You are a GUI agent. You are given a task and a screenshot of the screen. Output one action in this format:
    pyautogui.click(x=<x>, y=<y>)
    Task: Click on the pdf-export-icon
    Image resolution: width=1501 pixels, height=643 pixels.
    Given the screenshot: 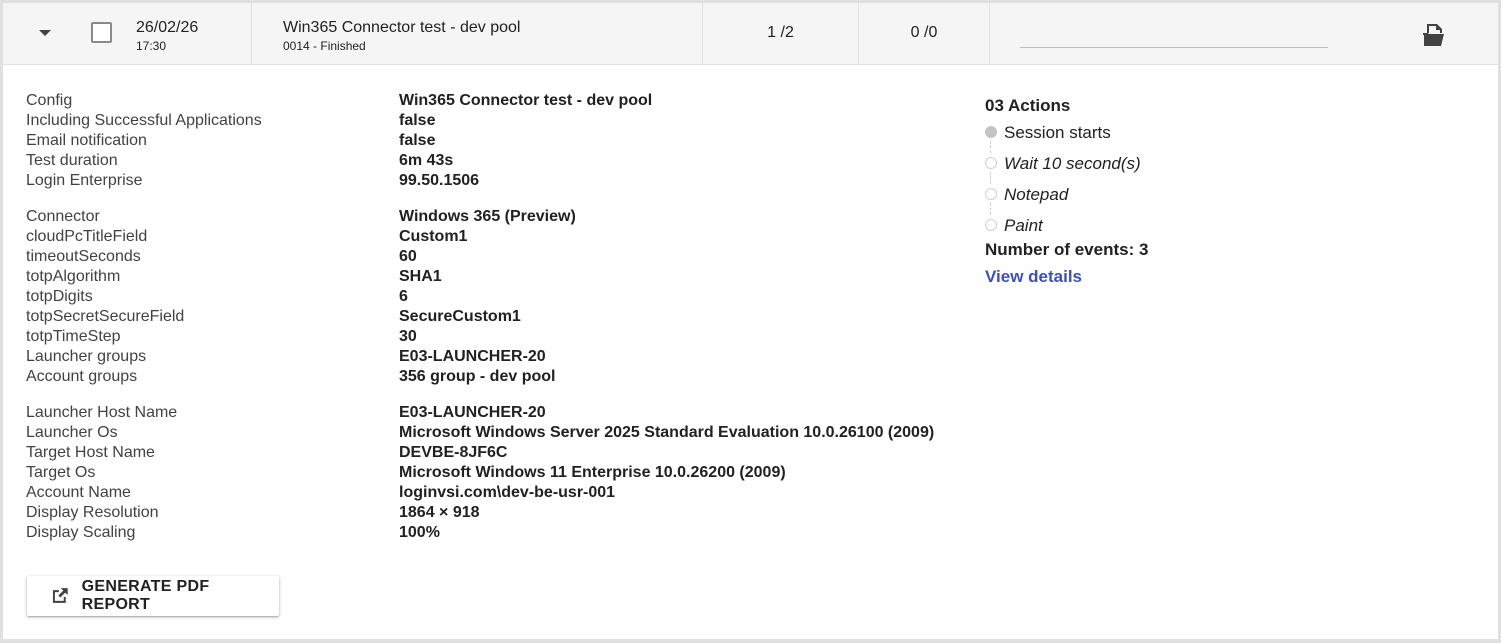 What is the action you would take?
    pyautogui.click(x=1434, y=35)
    